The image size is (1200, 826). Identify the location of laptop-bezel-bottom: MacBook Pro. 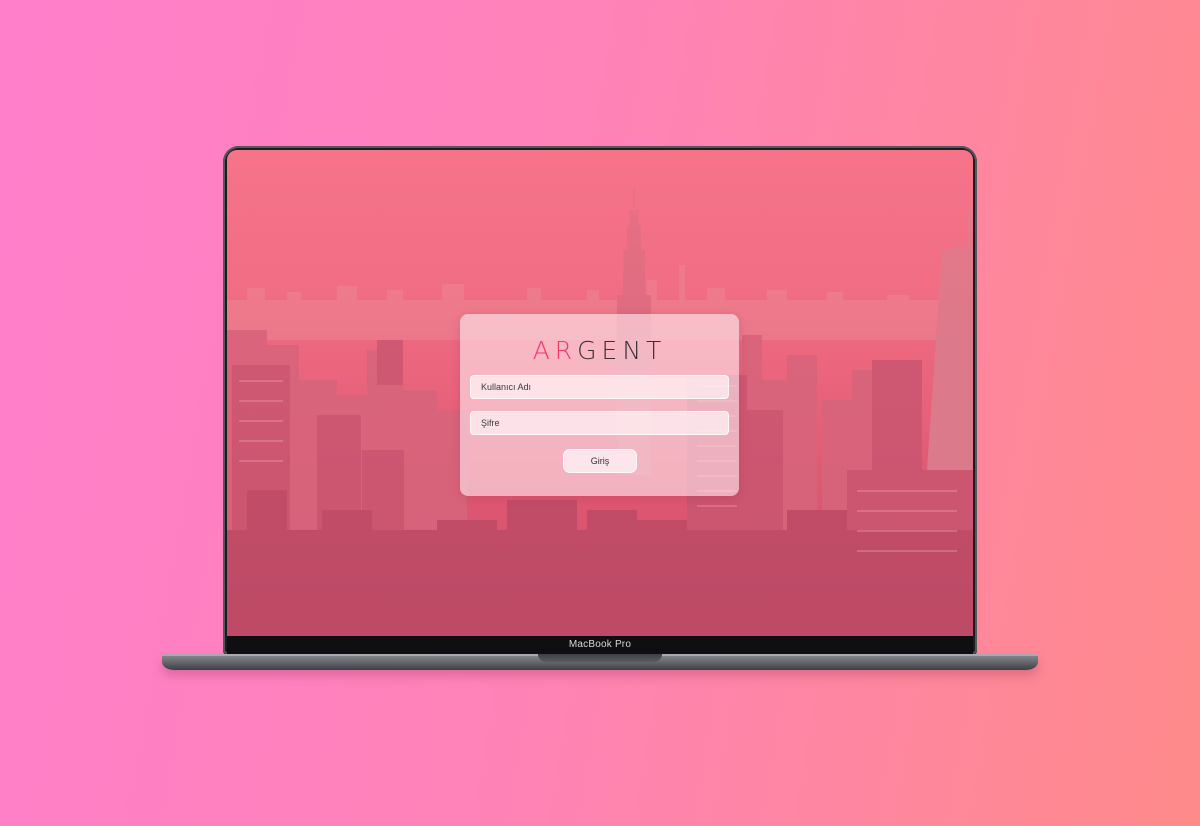
(600, 645).